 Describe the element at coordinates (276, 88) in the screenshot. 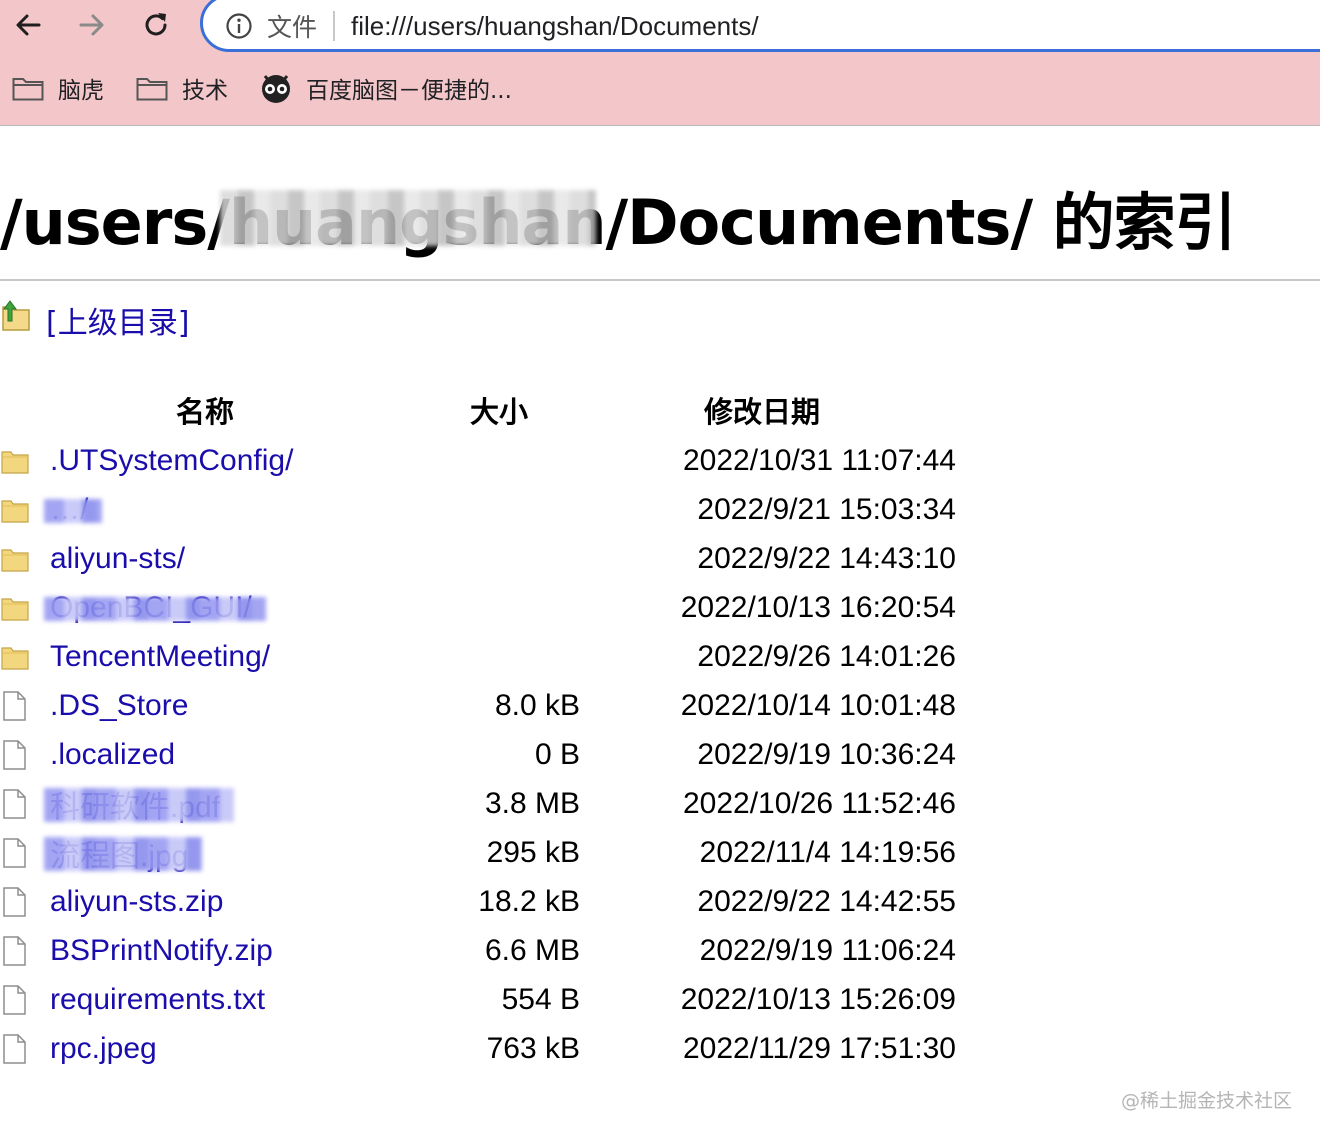

I see `owl-icon` at that location.